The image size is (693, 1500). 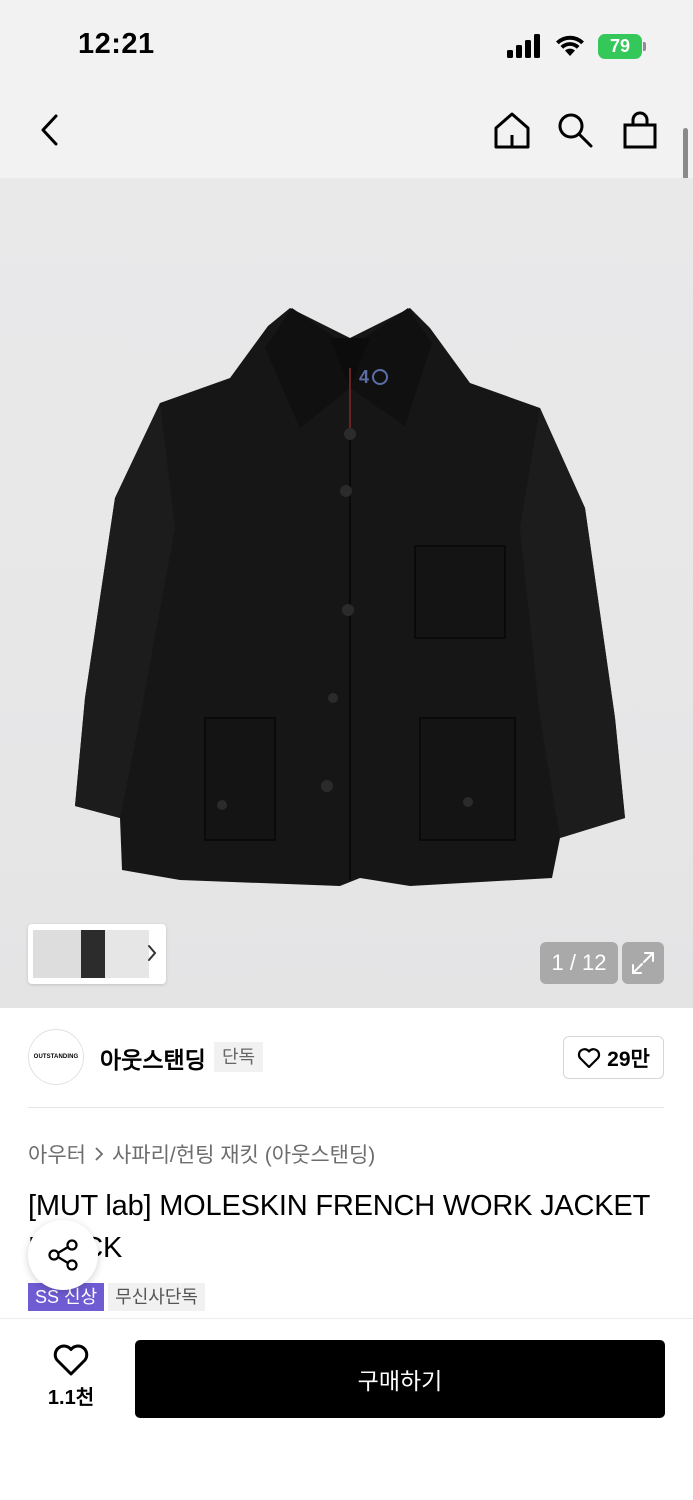 I want to click on divider, so click(x=346, y=1107).